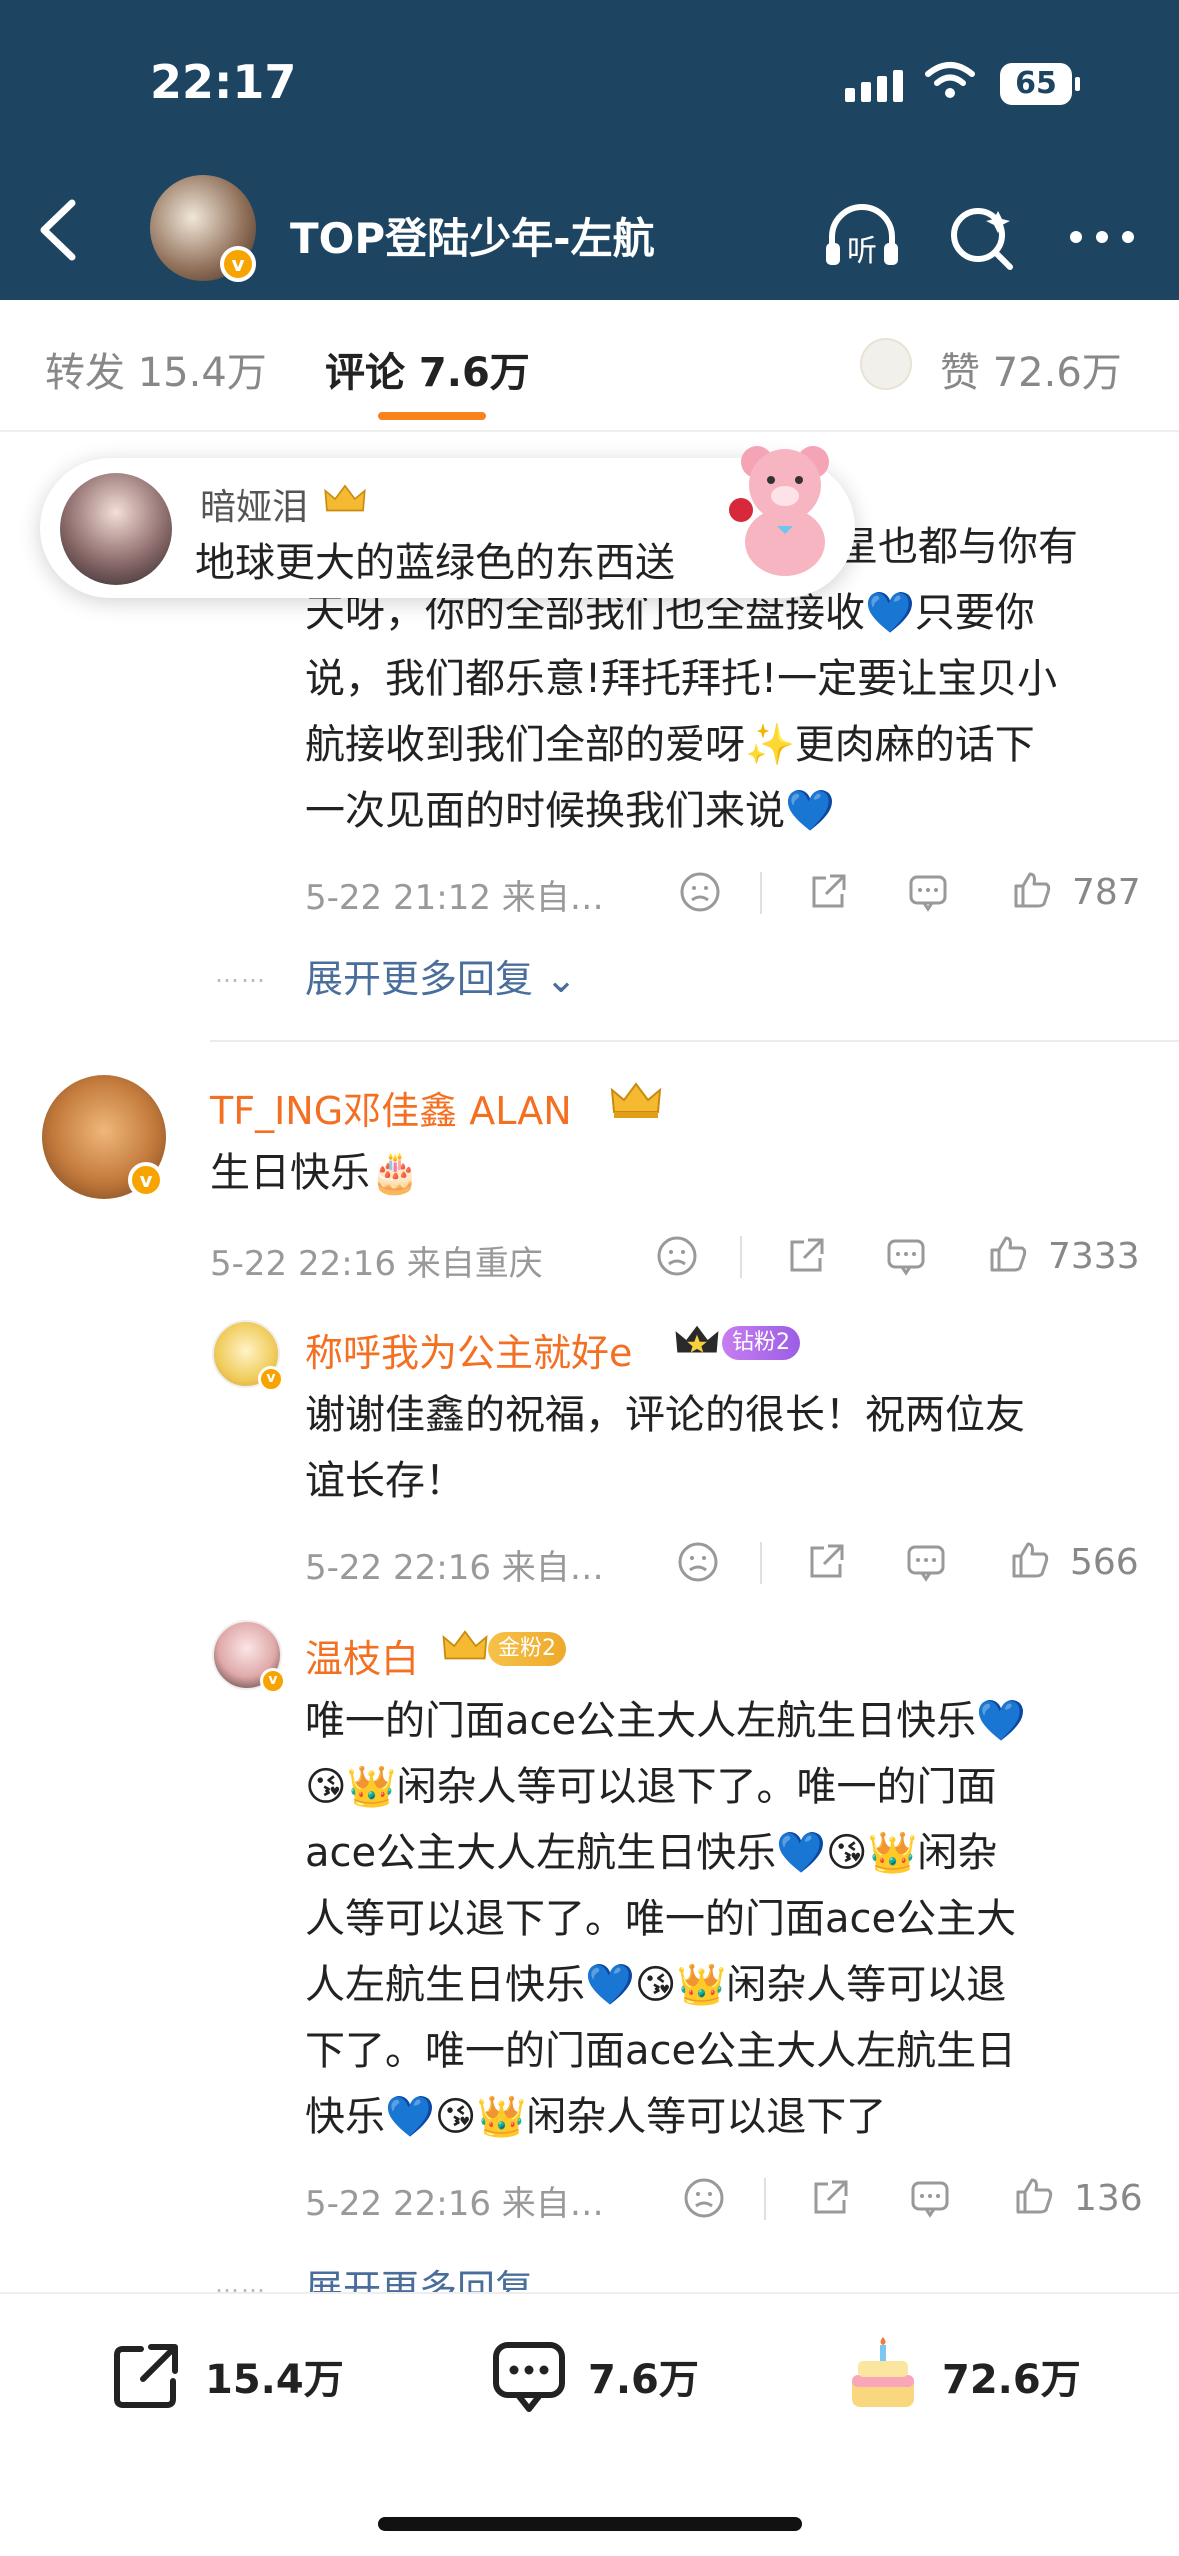  Describe the element at coordinates (254, 507) in the screenshot. I see `toast-name: 暗娅泪` at that location.